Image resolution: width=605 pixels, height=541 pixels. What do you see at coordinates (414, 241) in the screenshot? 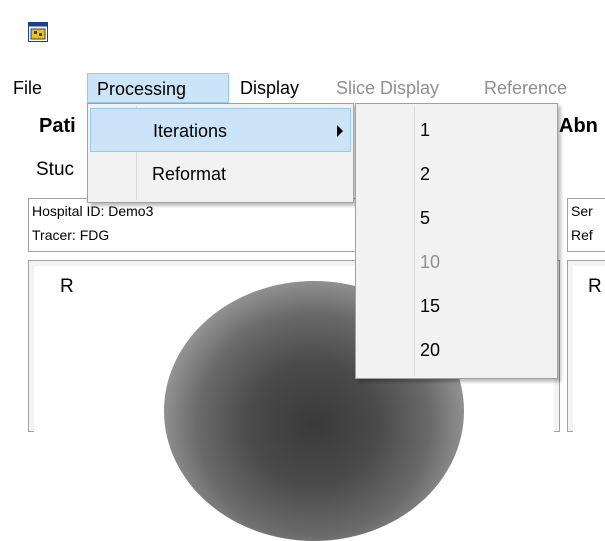
I see `submenu-separator` at bounding box center [414, 241].